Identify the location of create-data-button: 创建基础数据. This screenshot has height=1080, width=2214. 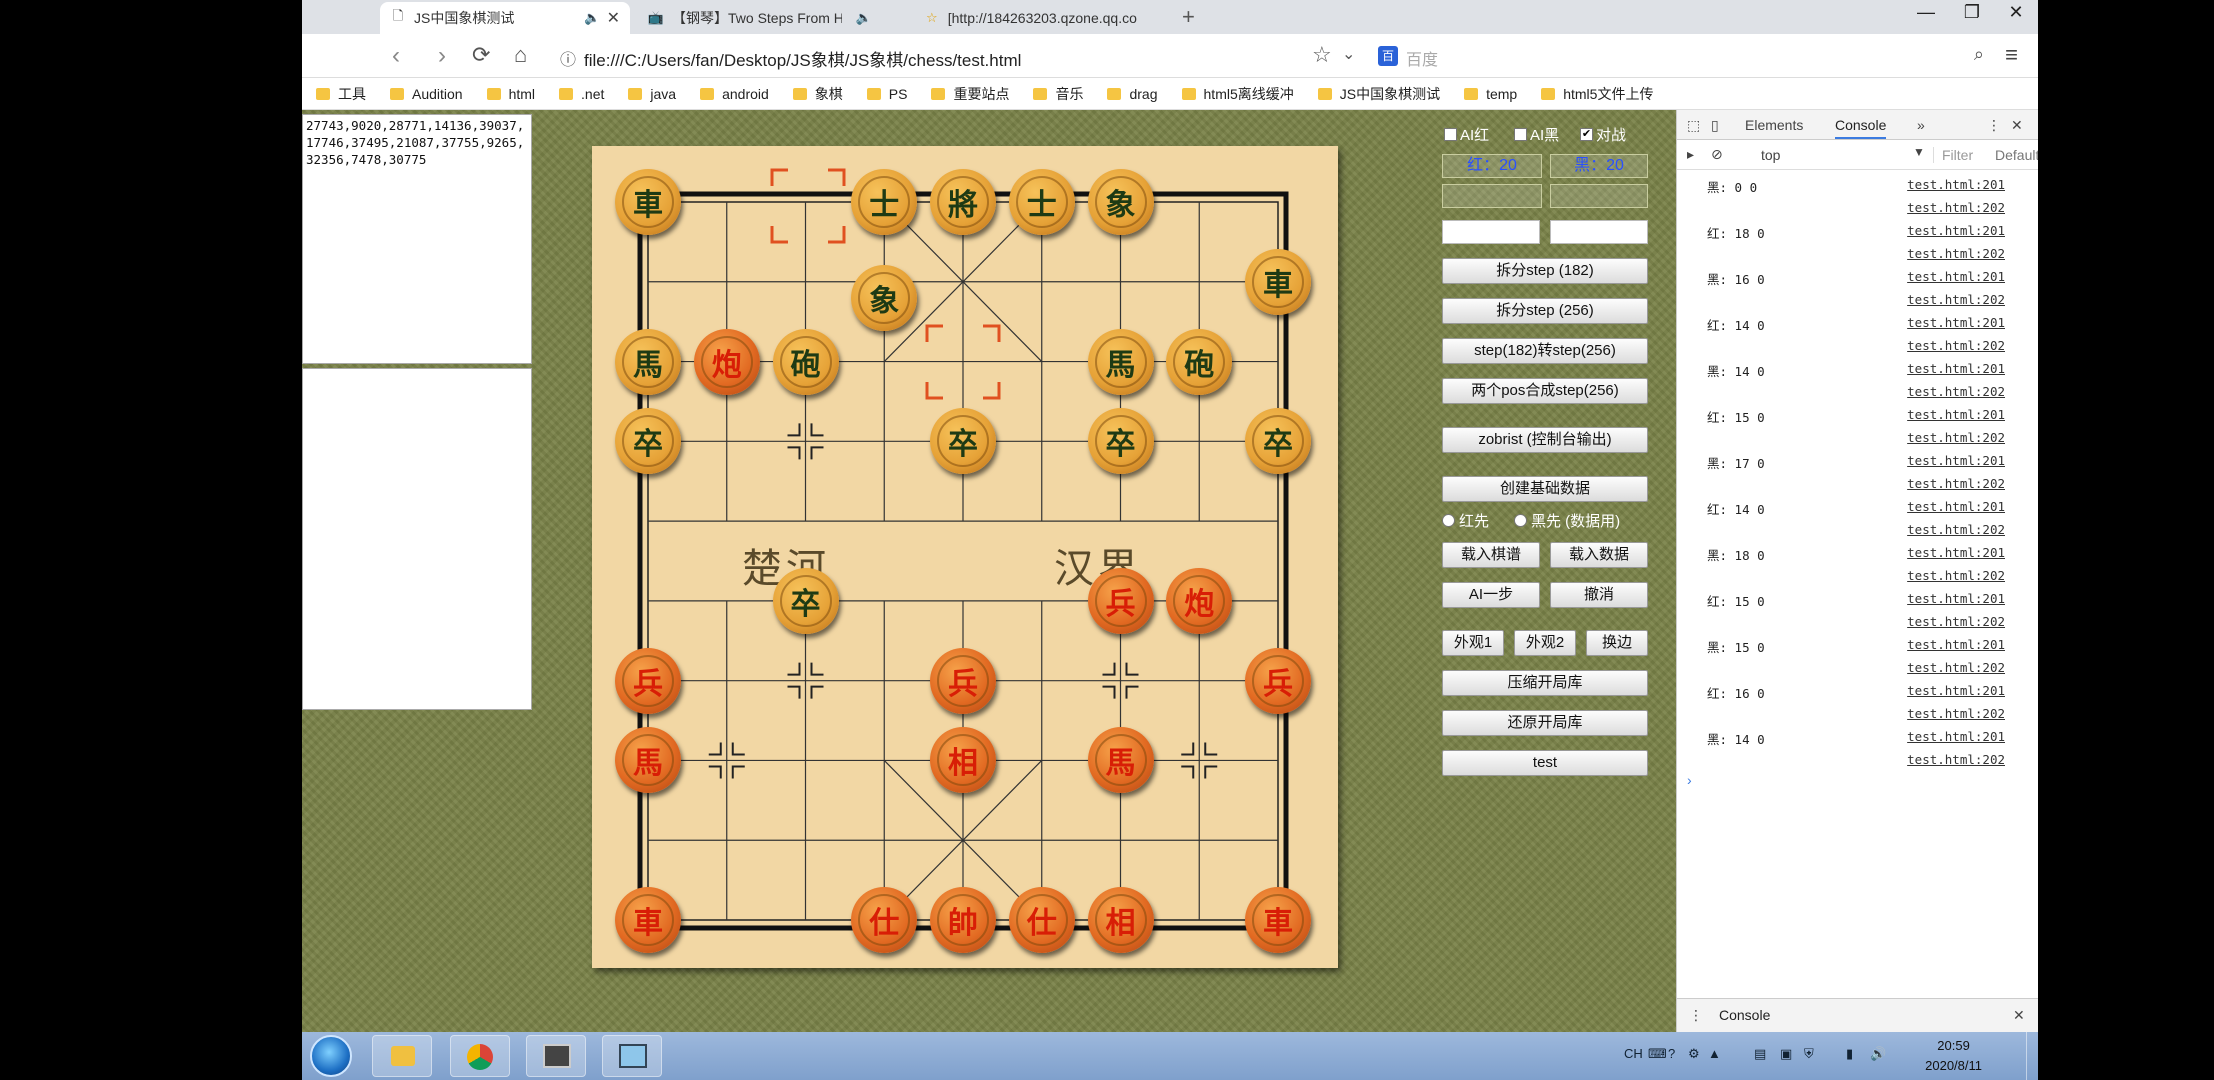
(1545, 489).